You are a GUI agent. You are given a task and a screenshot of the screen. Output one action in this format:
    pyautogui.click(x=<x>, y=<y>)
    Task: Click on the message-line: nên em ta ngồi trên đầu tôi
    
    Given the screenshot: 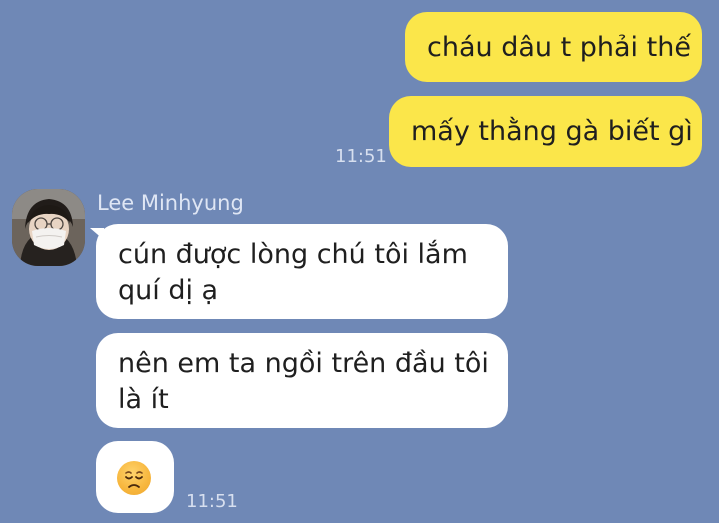 What is the action you would take?
    pyautogui.click(x=303, y=363)
    